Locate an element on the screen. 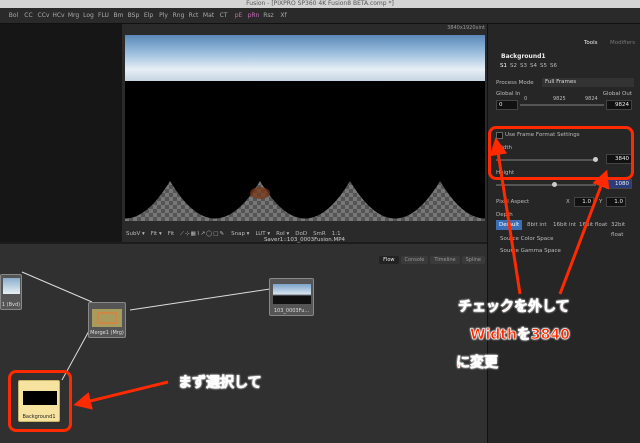  annotation-select-first: まず選択して is located at coordinates (220, 383).